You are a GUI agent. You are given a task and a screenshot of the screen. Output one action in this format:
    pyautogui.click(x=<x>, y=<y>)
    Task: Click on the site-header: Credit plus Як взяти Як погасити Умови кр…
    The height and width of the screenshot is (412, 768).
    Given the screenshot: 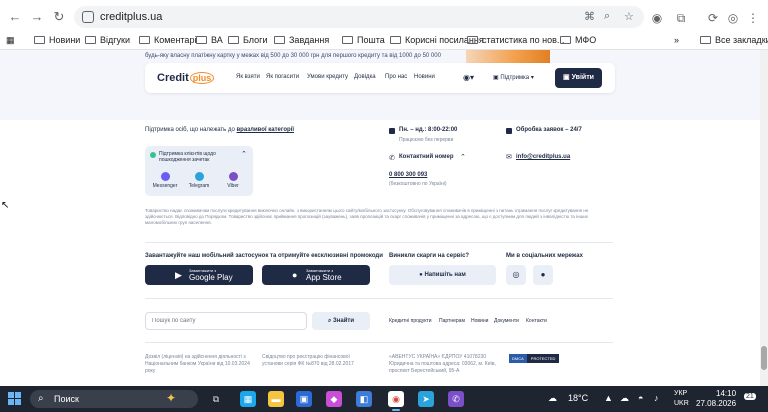 What is the action you would take?
    pyautogui.click(x=380, y=78)
    